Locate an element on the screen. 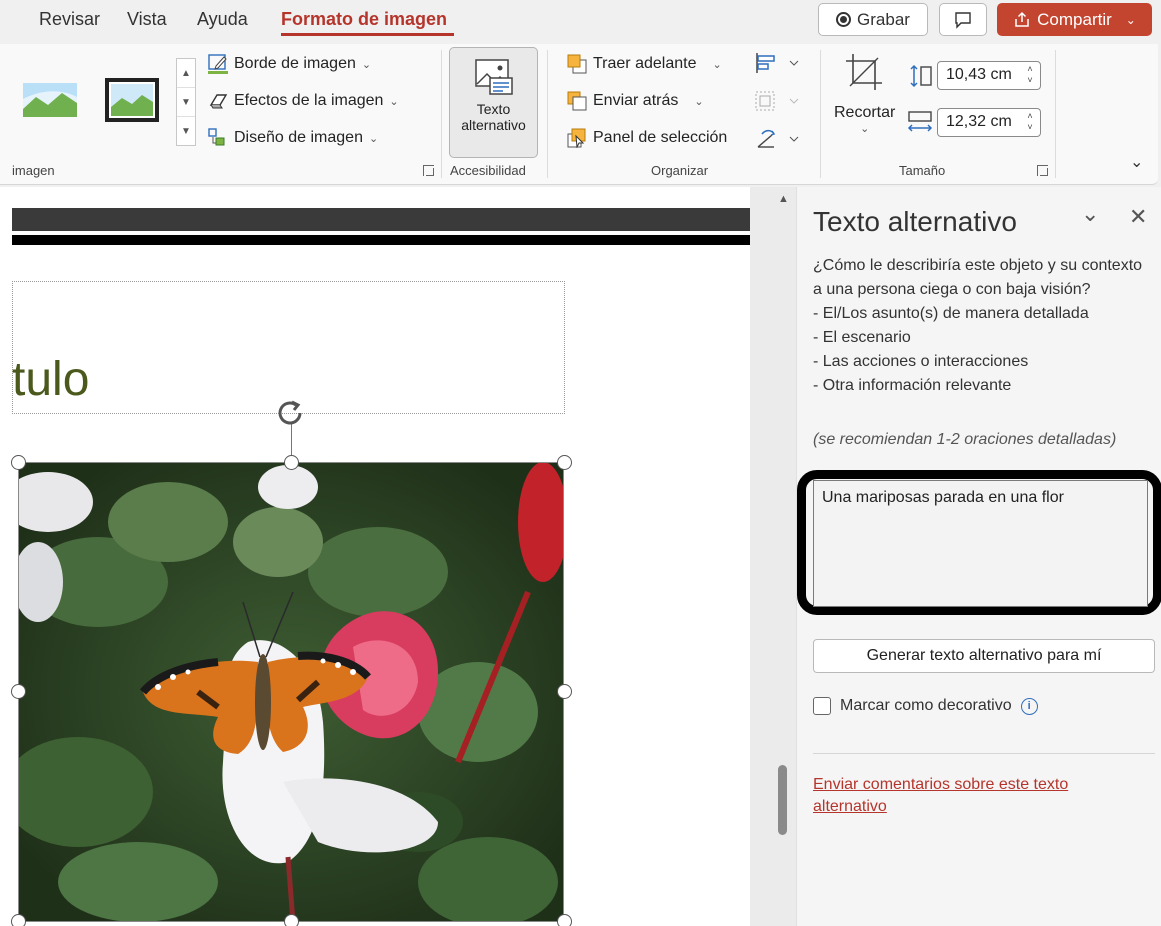  gallery-up-arrow-icon: ▲ is located at coordinates (186, 73).